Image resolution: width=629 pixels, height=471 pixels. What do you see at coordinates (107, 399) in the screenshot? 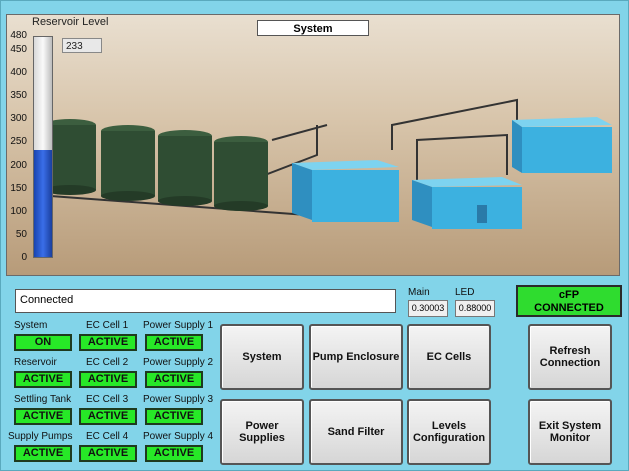
I see `ec-cell-3-status-label: EC Cell 3` at bounding box center [107, 399].